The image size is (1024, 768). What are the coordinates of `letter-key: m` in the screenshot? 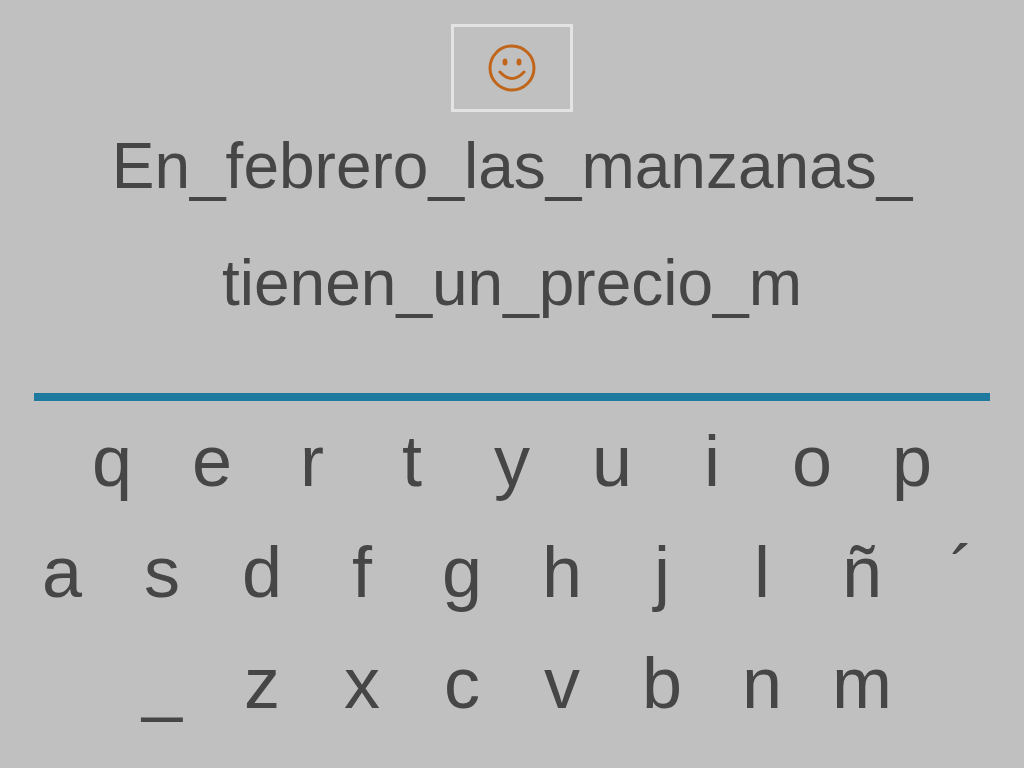 It's located at (862, 683).